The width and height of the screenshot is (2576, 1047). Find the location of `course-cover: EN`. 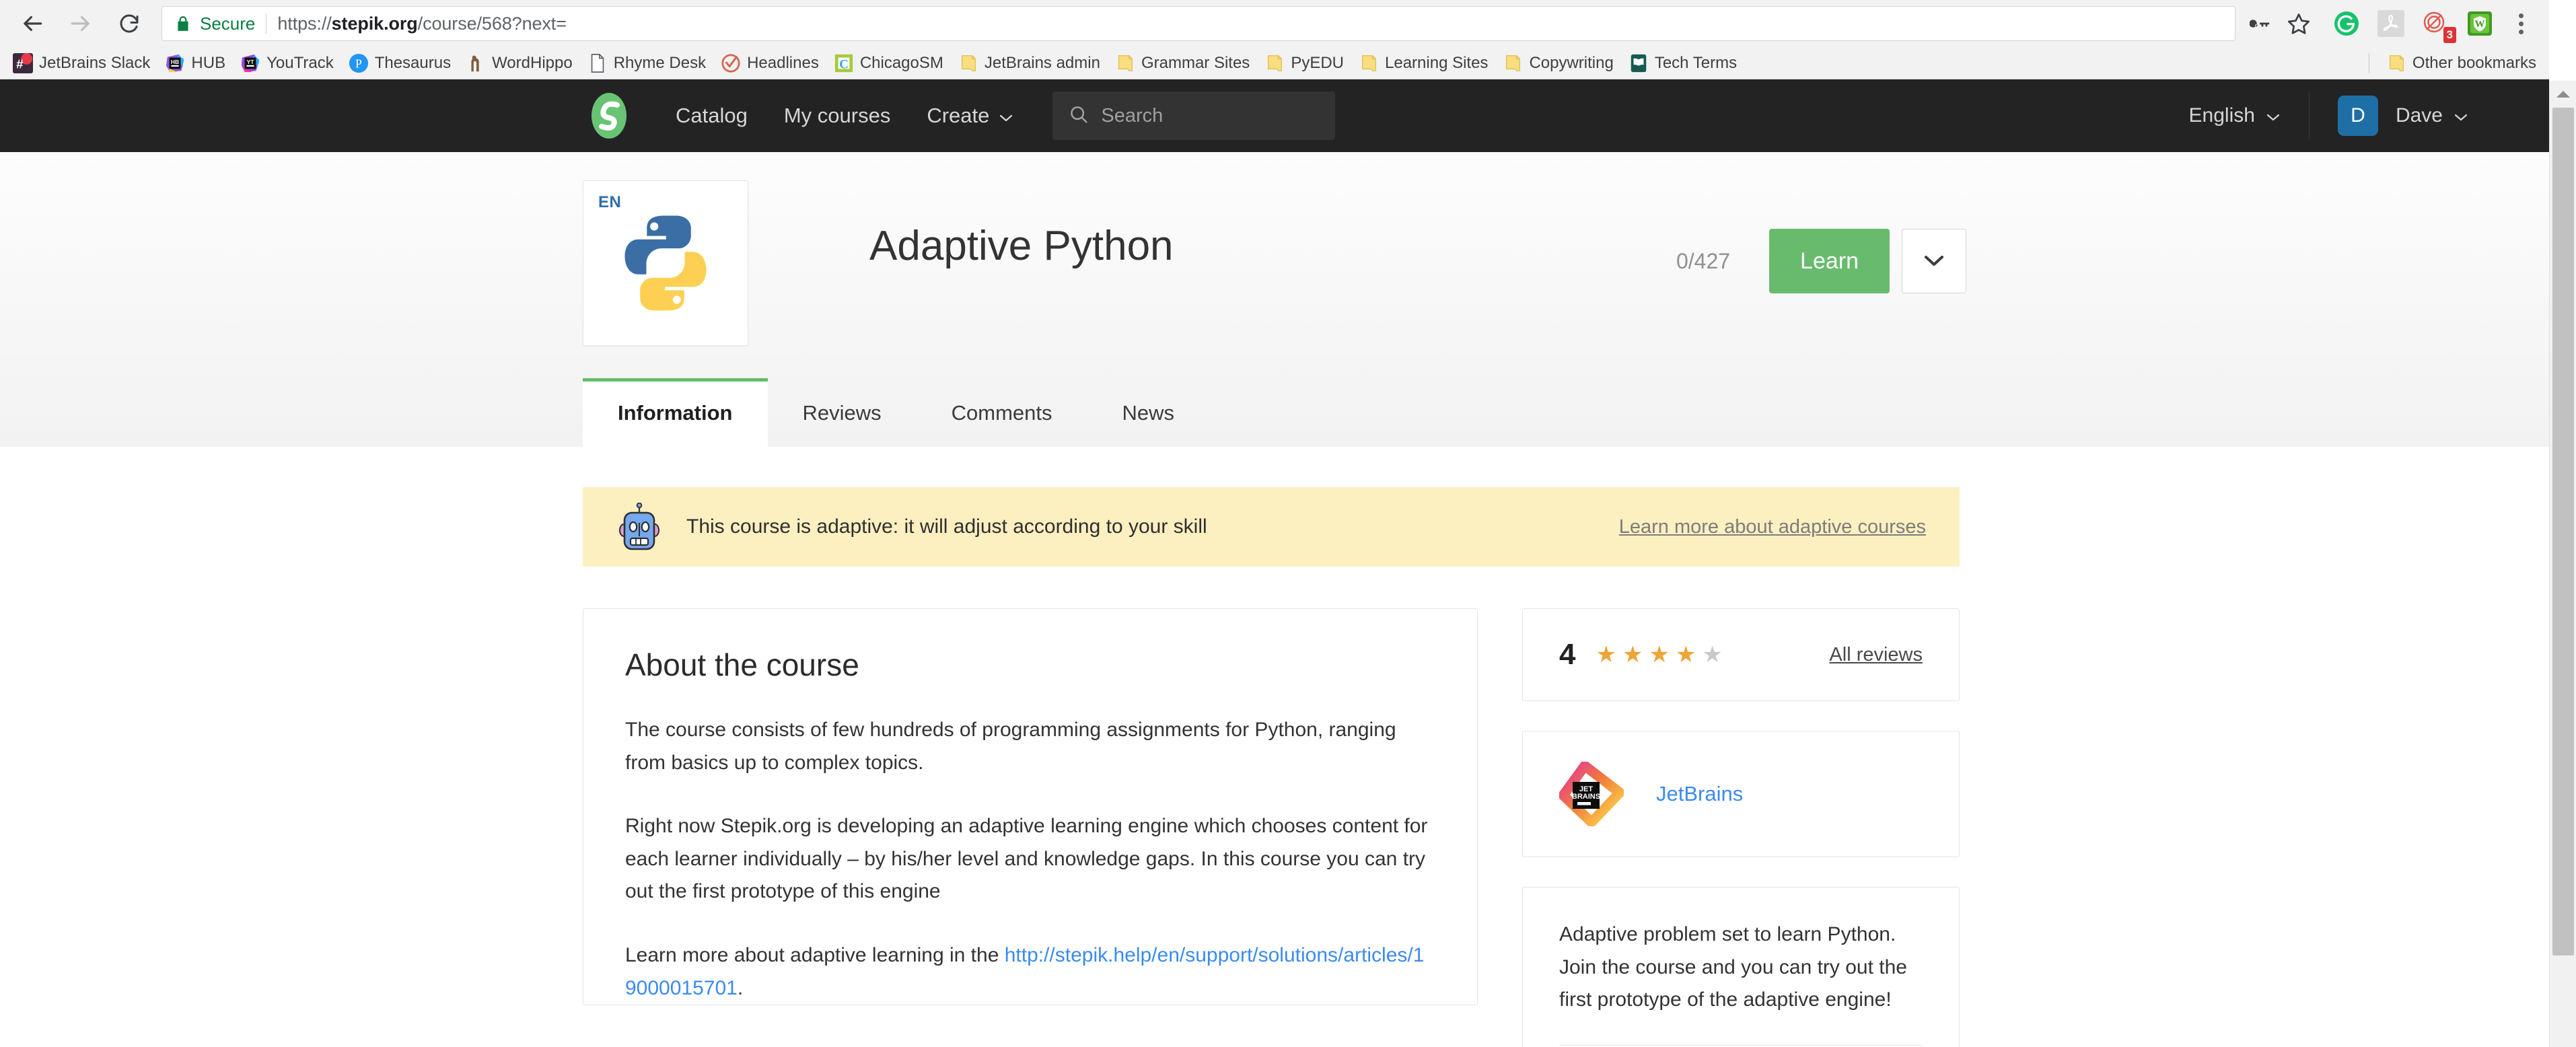

course-cover: EN is located at coordinates (665, 263).